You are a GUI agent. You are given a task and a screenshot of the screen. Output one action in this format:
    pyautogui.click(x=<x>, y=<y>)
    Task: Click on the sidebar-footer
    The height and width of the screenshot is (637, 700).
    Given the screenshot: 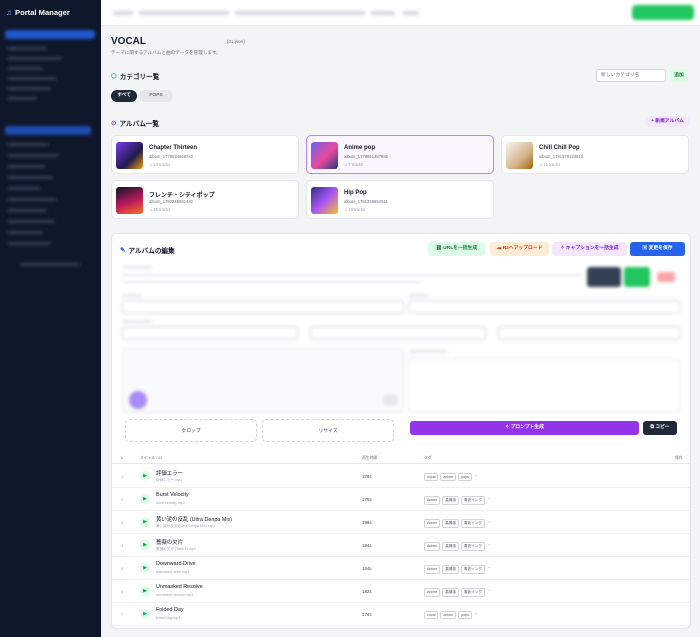 What is the action you would take?
    pyautogui.click(x=50, y=264)
    